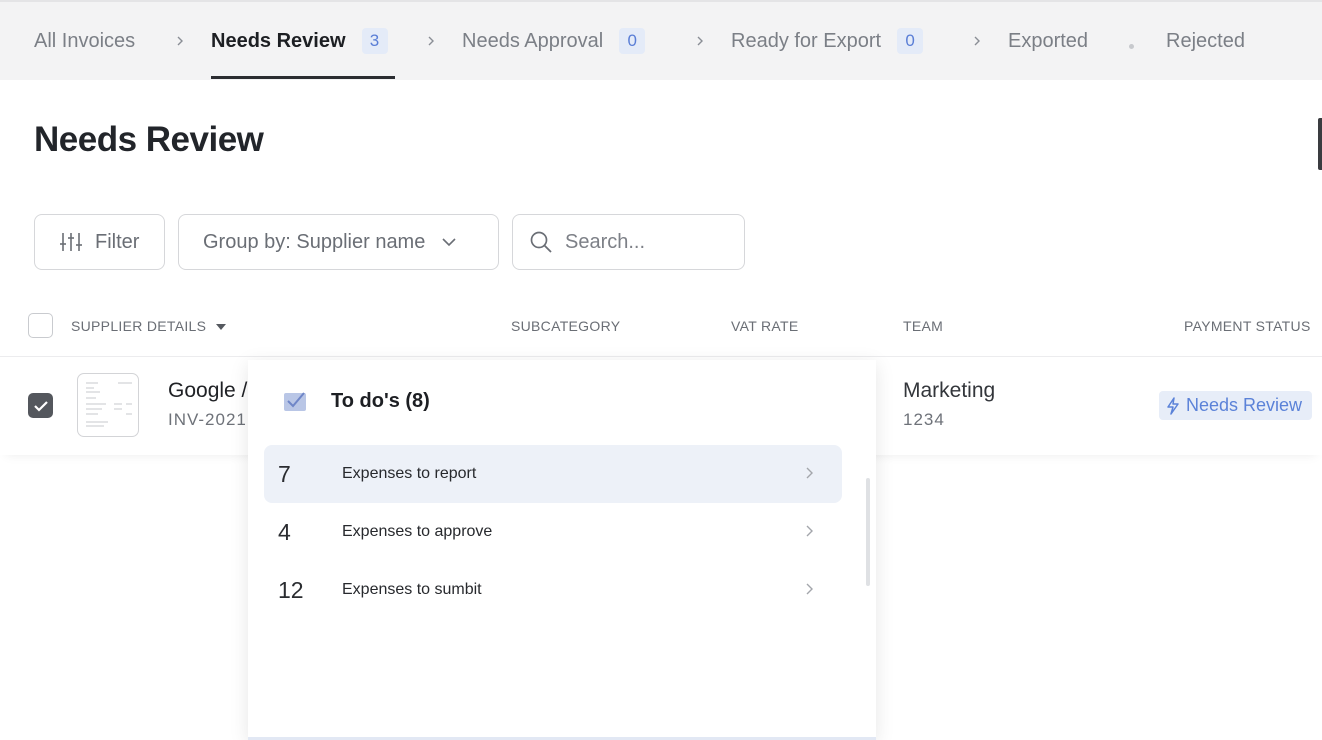 This screenshot has width=1322, height=740. I want to click on tab-all-invoices: All Invoices, so click(84, 41).